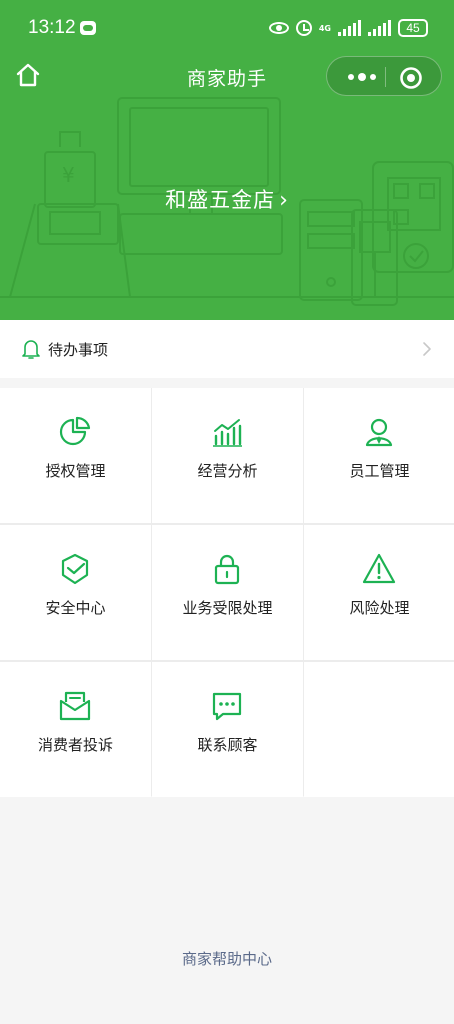 This screenshot has height=1024, width=454. I want to click on shop-name: 和盛五金店, so click(220, 200).